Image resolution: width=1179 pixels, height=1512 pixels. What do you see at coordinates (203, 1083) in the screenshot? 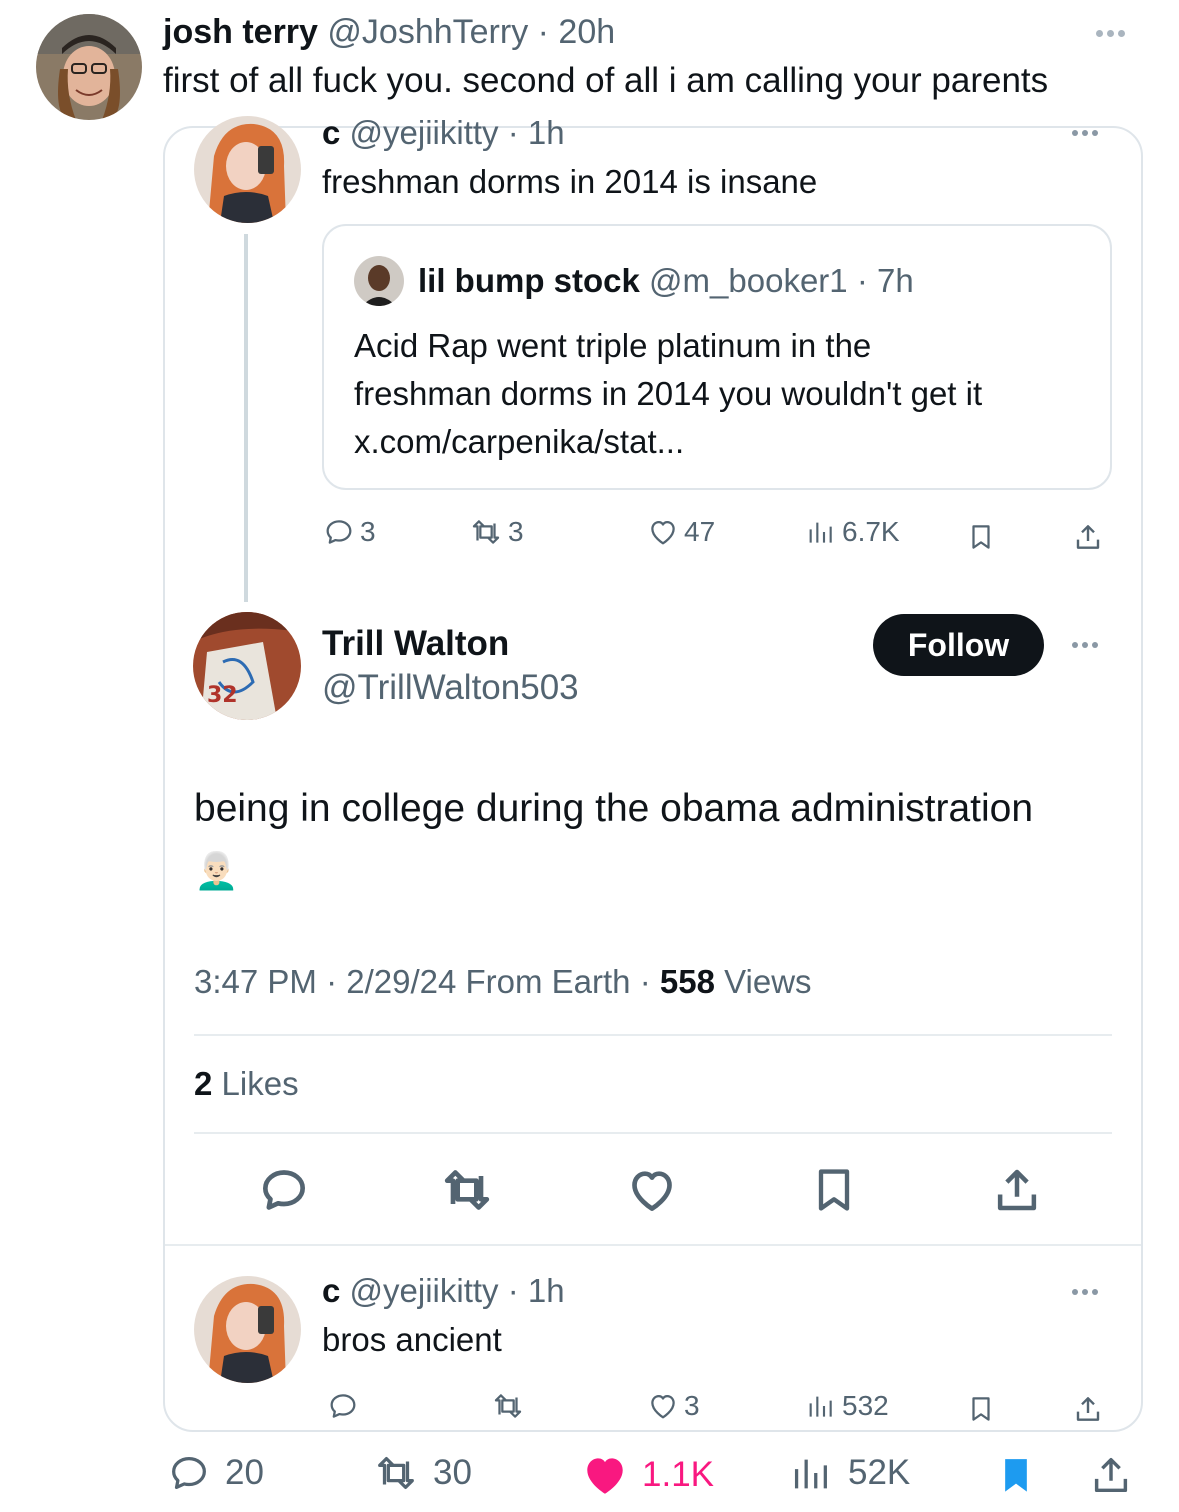
I see `focused-likes-count: 2` at bounding box center [203, 1083].